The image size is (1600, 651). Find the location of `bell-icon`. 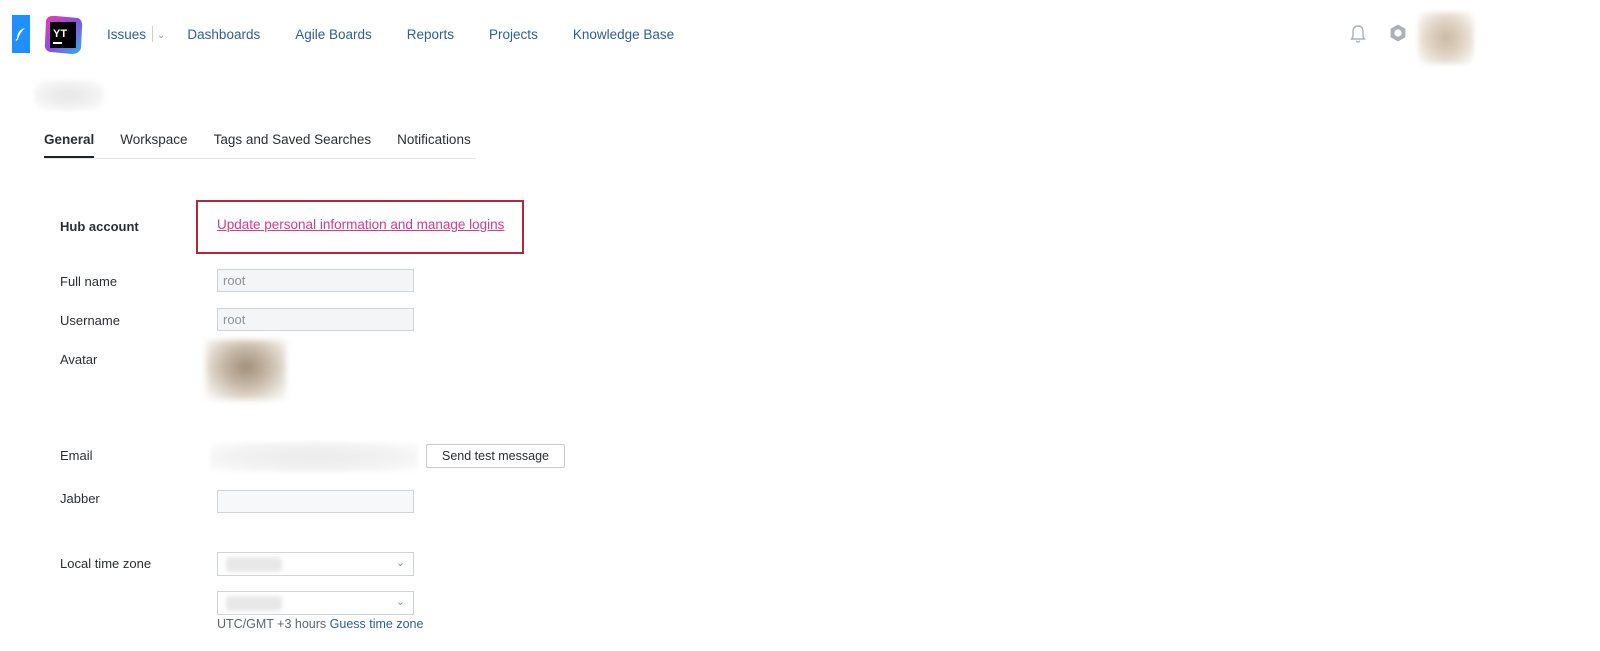

bell-icon is located at coordinates (1358, 35).